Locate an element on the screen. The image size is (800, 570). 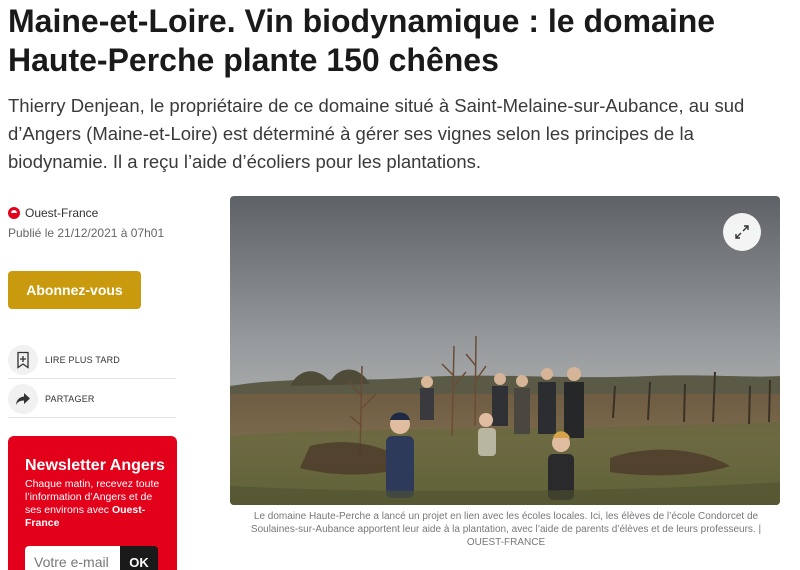
source-row: Ouest-France is located at coordinates (93, 213).